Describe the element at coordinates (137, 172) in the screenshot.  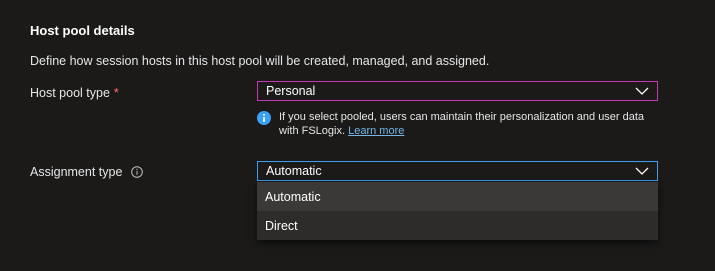
I see `info-circle-icon` at that location.